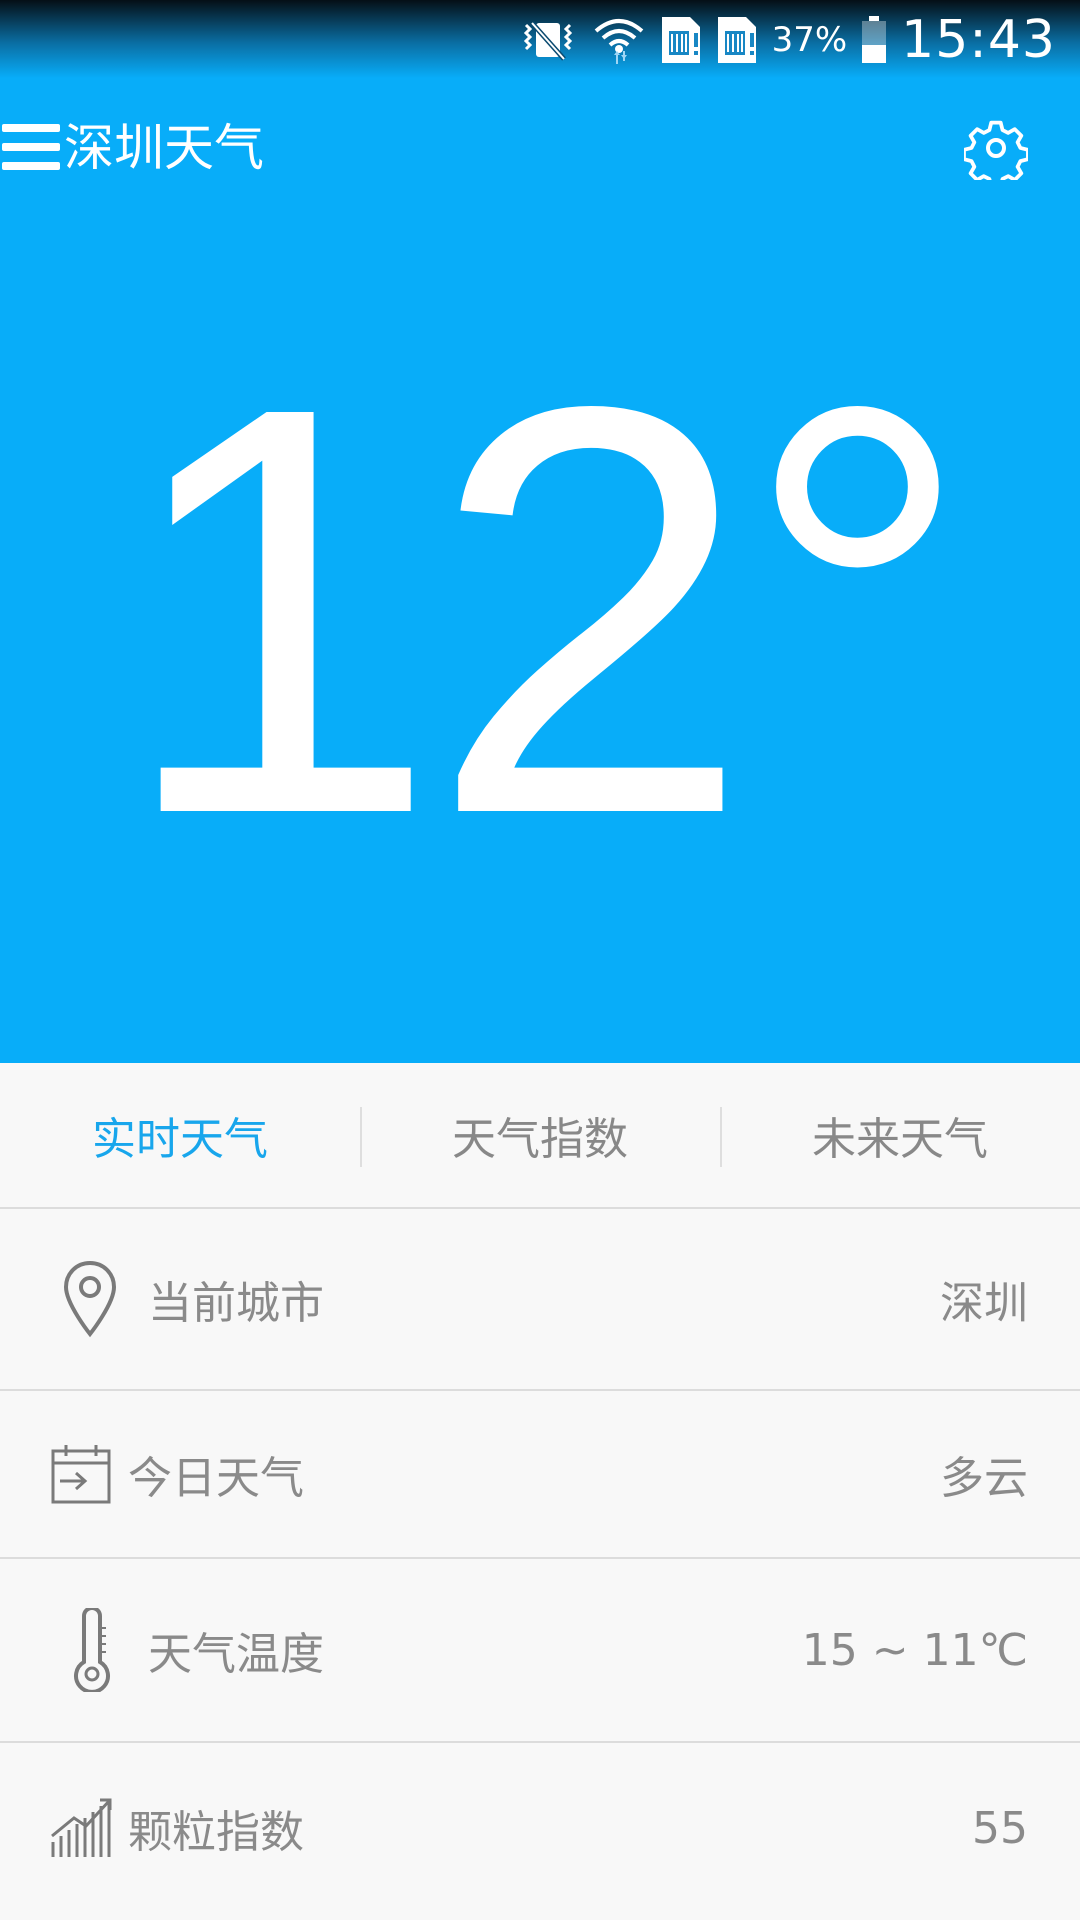  What do you see at coordinates (547, 41) in the screenshot?
I see `vibrate-mute-icon` at bounding box center [547, 41].